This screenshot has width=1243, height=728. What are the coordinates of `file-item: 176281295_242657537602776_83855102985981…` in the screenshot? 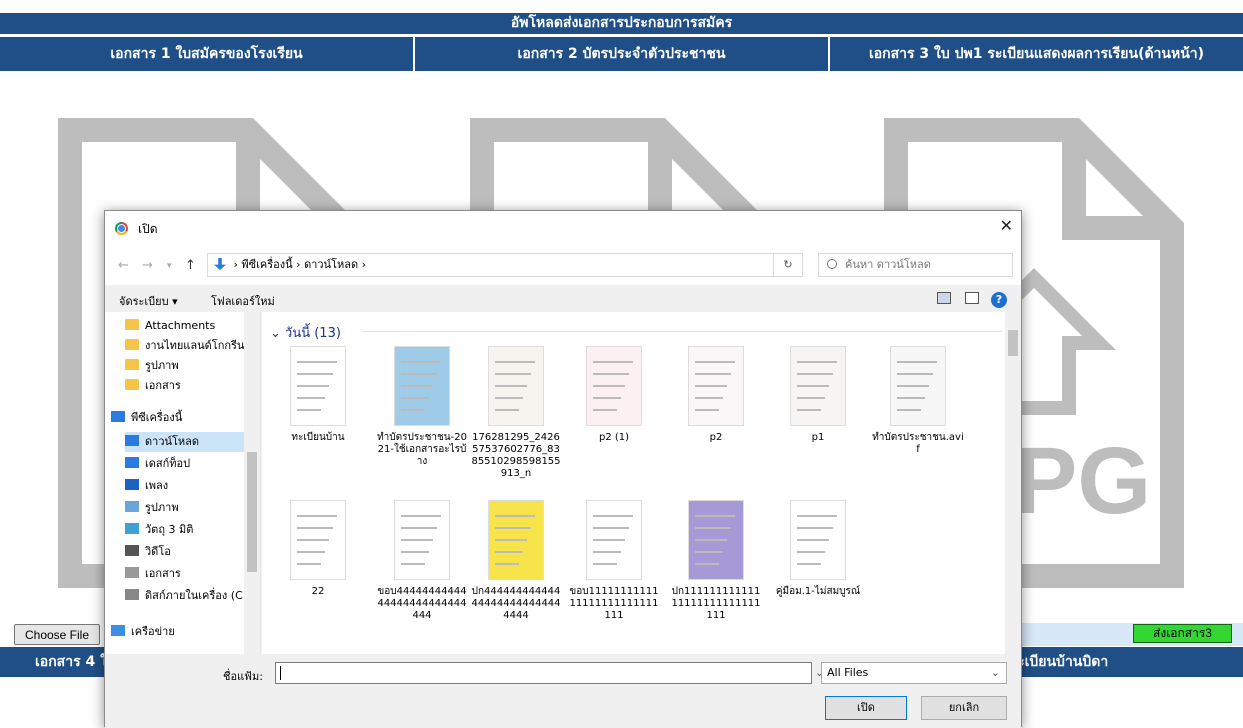 It's located at (516, 413).